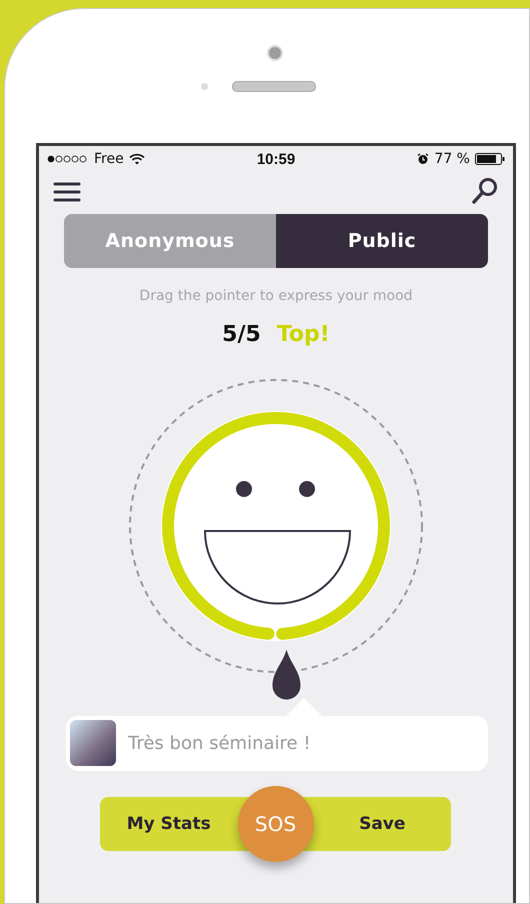 This screenshot has height=904, width=530. I want to click on battery-percent: 77 %, so click(452, 159).